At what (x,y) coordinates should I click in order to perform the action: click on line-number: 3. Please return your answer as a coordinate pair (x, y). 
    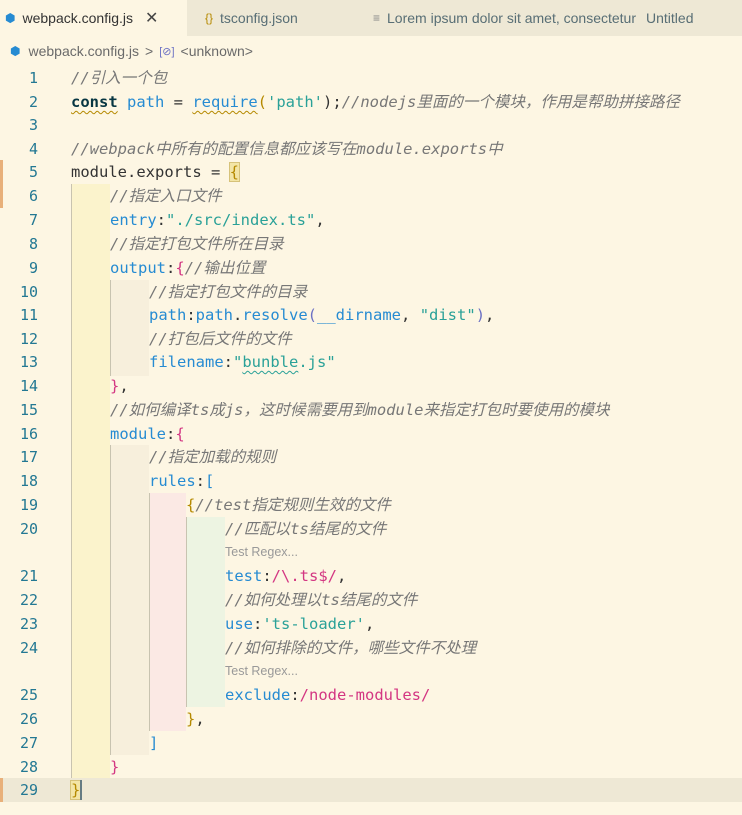
    Looking at the image, I should click on (33, 125).